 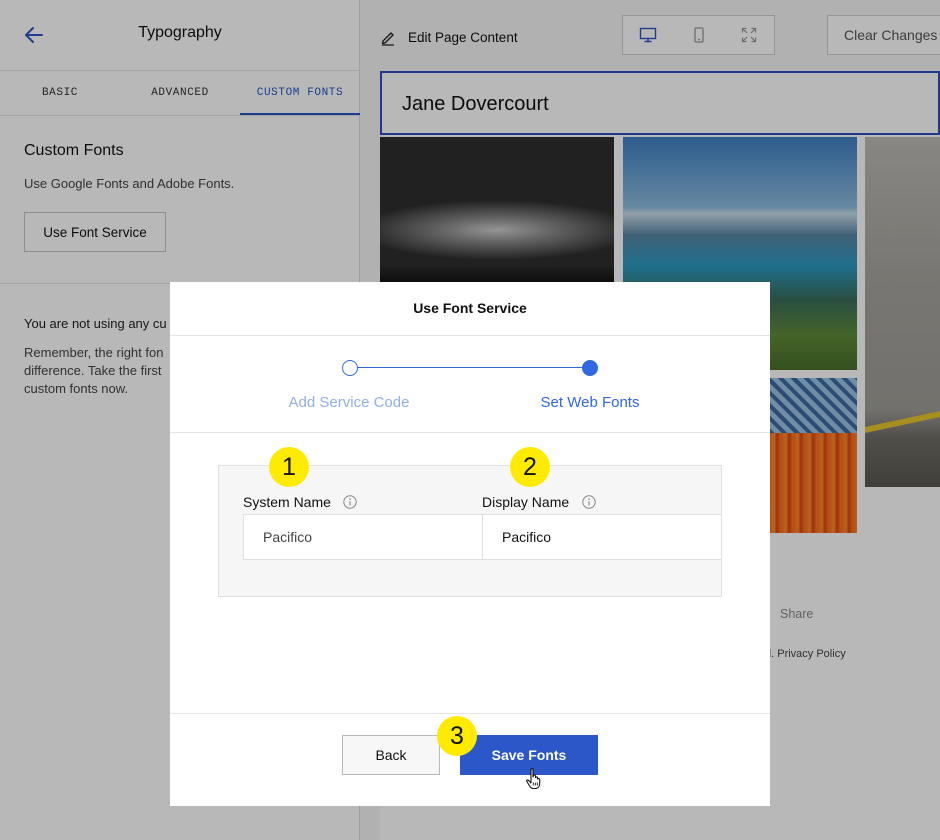 What do you see at coordinates (363, 537) in the screenshot?
I see `system-name-input` at bounding box center [363, 537].